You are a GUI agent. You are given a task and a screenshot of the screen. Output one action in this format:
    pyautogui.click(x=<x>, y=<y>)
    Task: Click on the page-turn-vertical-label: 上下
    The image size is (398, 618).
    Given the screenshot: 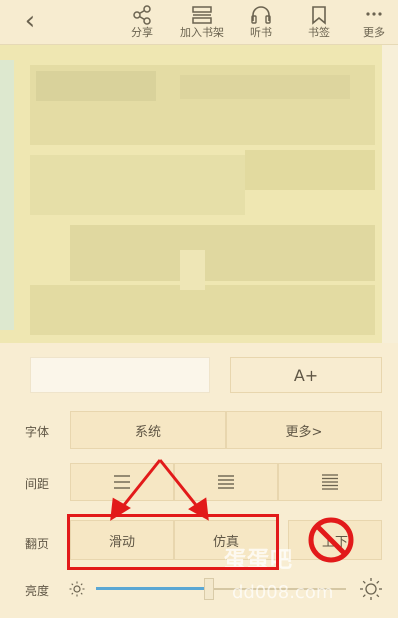 What is the action you would take?
    pyautogui.click(x=334, y=542)
    